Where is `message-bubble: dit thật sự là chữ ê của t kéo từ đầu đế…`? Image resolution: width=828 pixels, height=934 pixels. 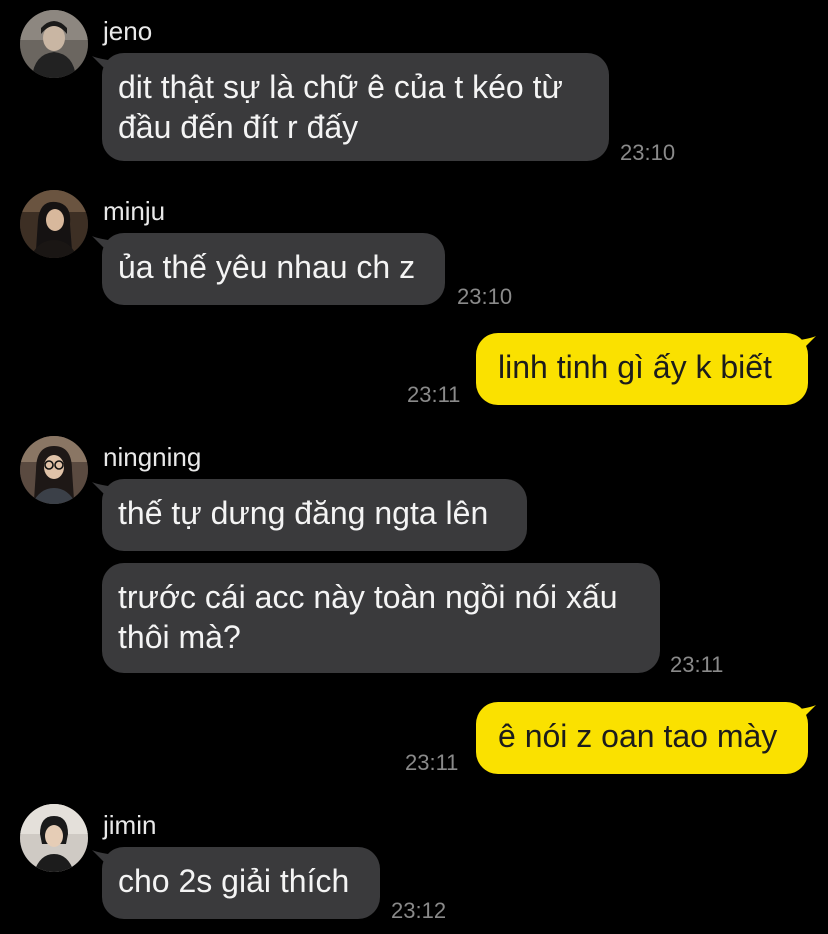
message-bubble: dit thật sự là chữ ê của t kéo từ đầu đế… is located at coordinates (355, 107).